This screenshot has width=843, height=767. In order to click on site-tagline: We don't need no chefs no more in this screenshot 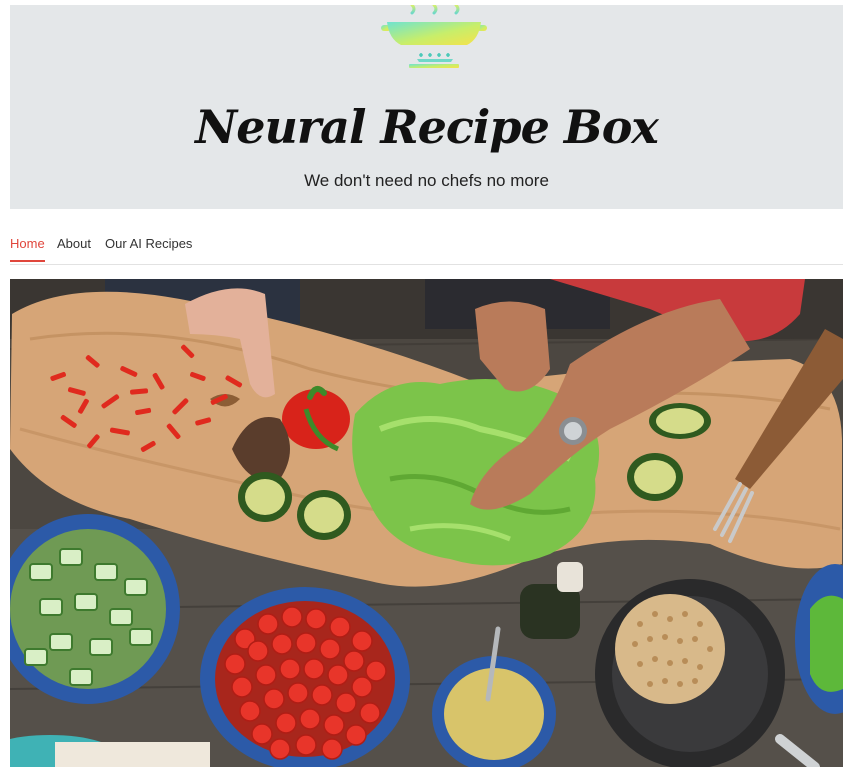, I will do `click(426, 180)`.